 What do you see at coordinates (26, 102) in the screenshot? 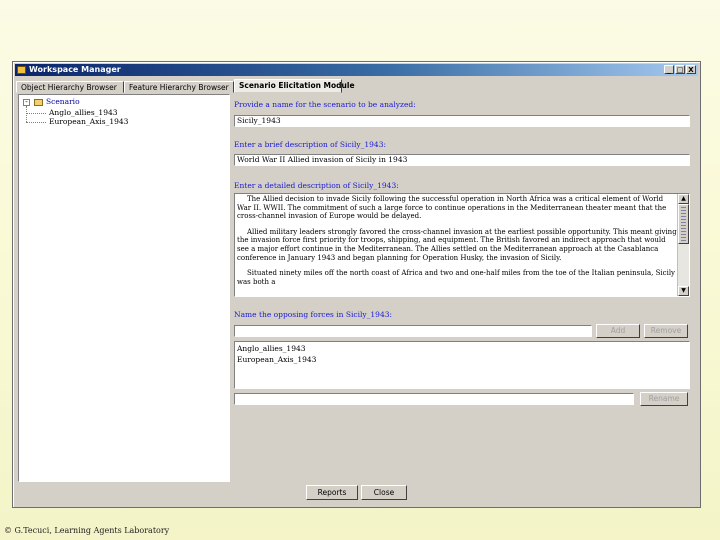
I see `tree-collapse-icon: -` at bounding box center [26, 102].